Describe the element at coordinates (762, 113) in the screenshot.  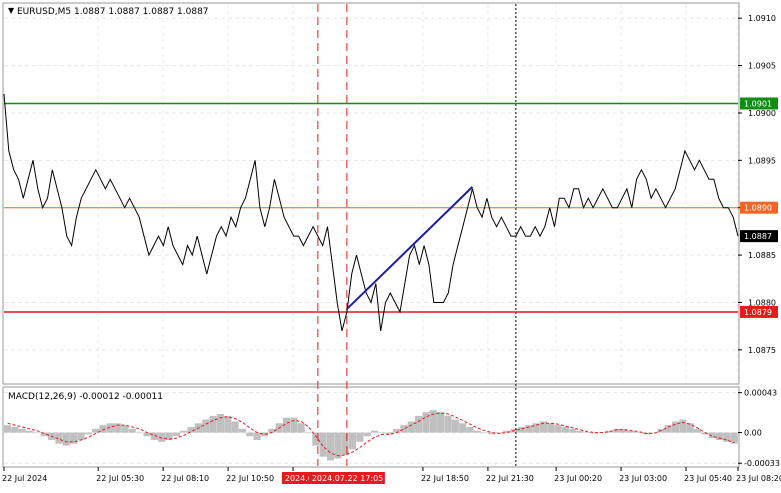
I see `price-tick-label: 1.0900` at that location.